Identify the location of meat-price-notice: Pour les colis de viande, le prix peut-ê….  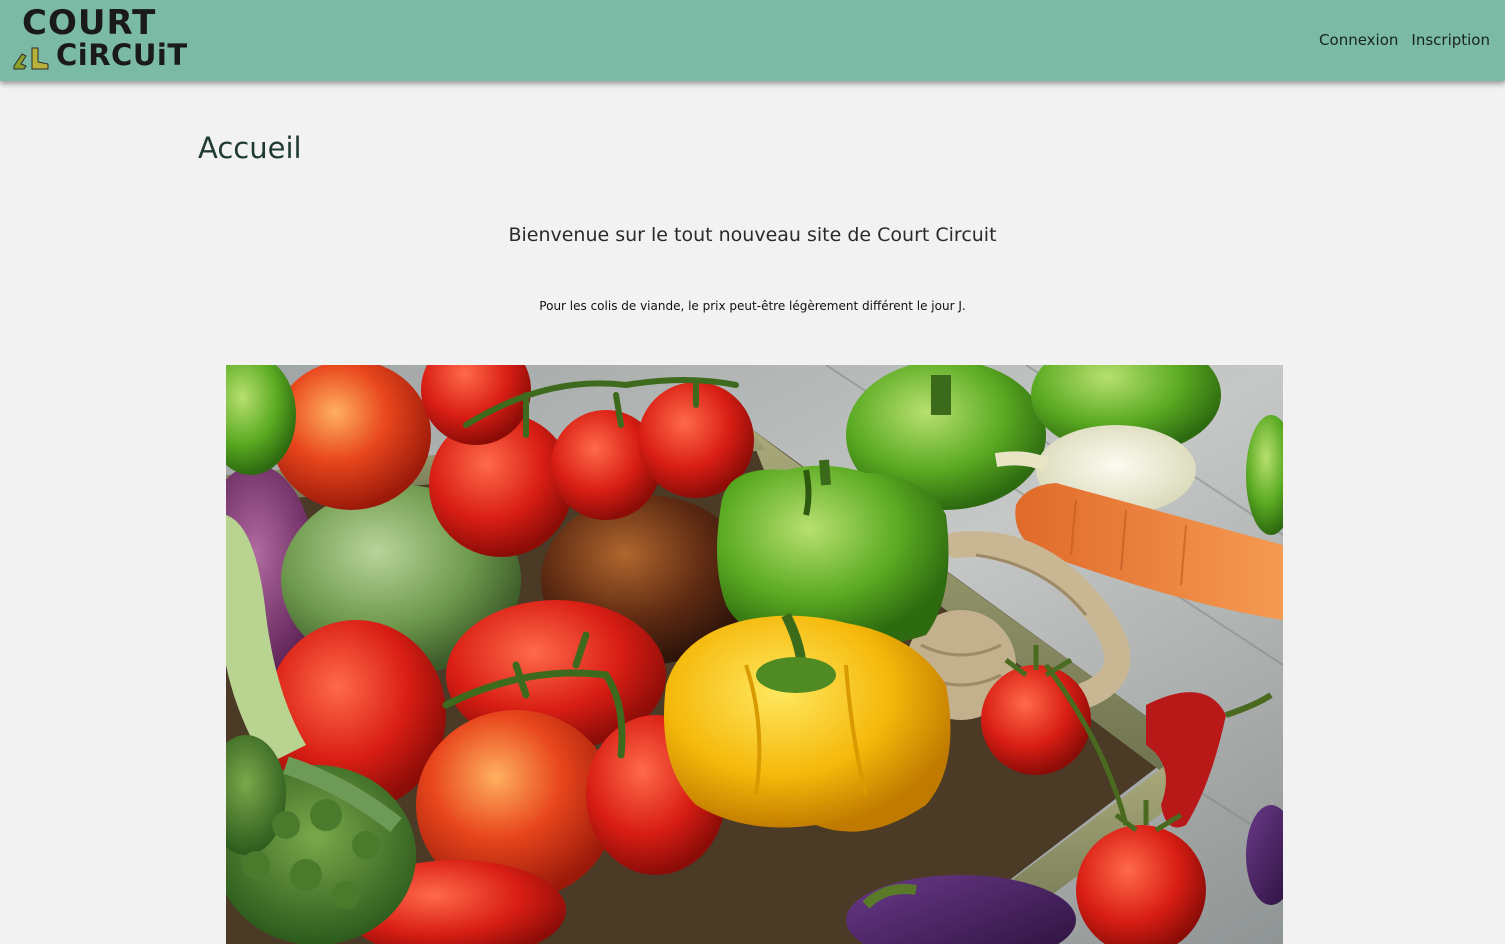
(752, 306).